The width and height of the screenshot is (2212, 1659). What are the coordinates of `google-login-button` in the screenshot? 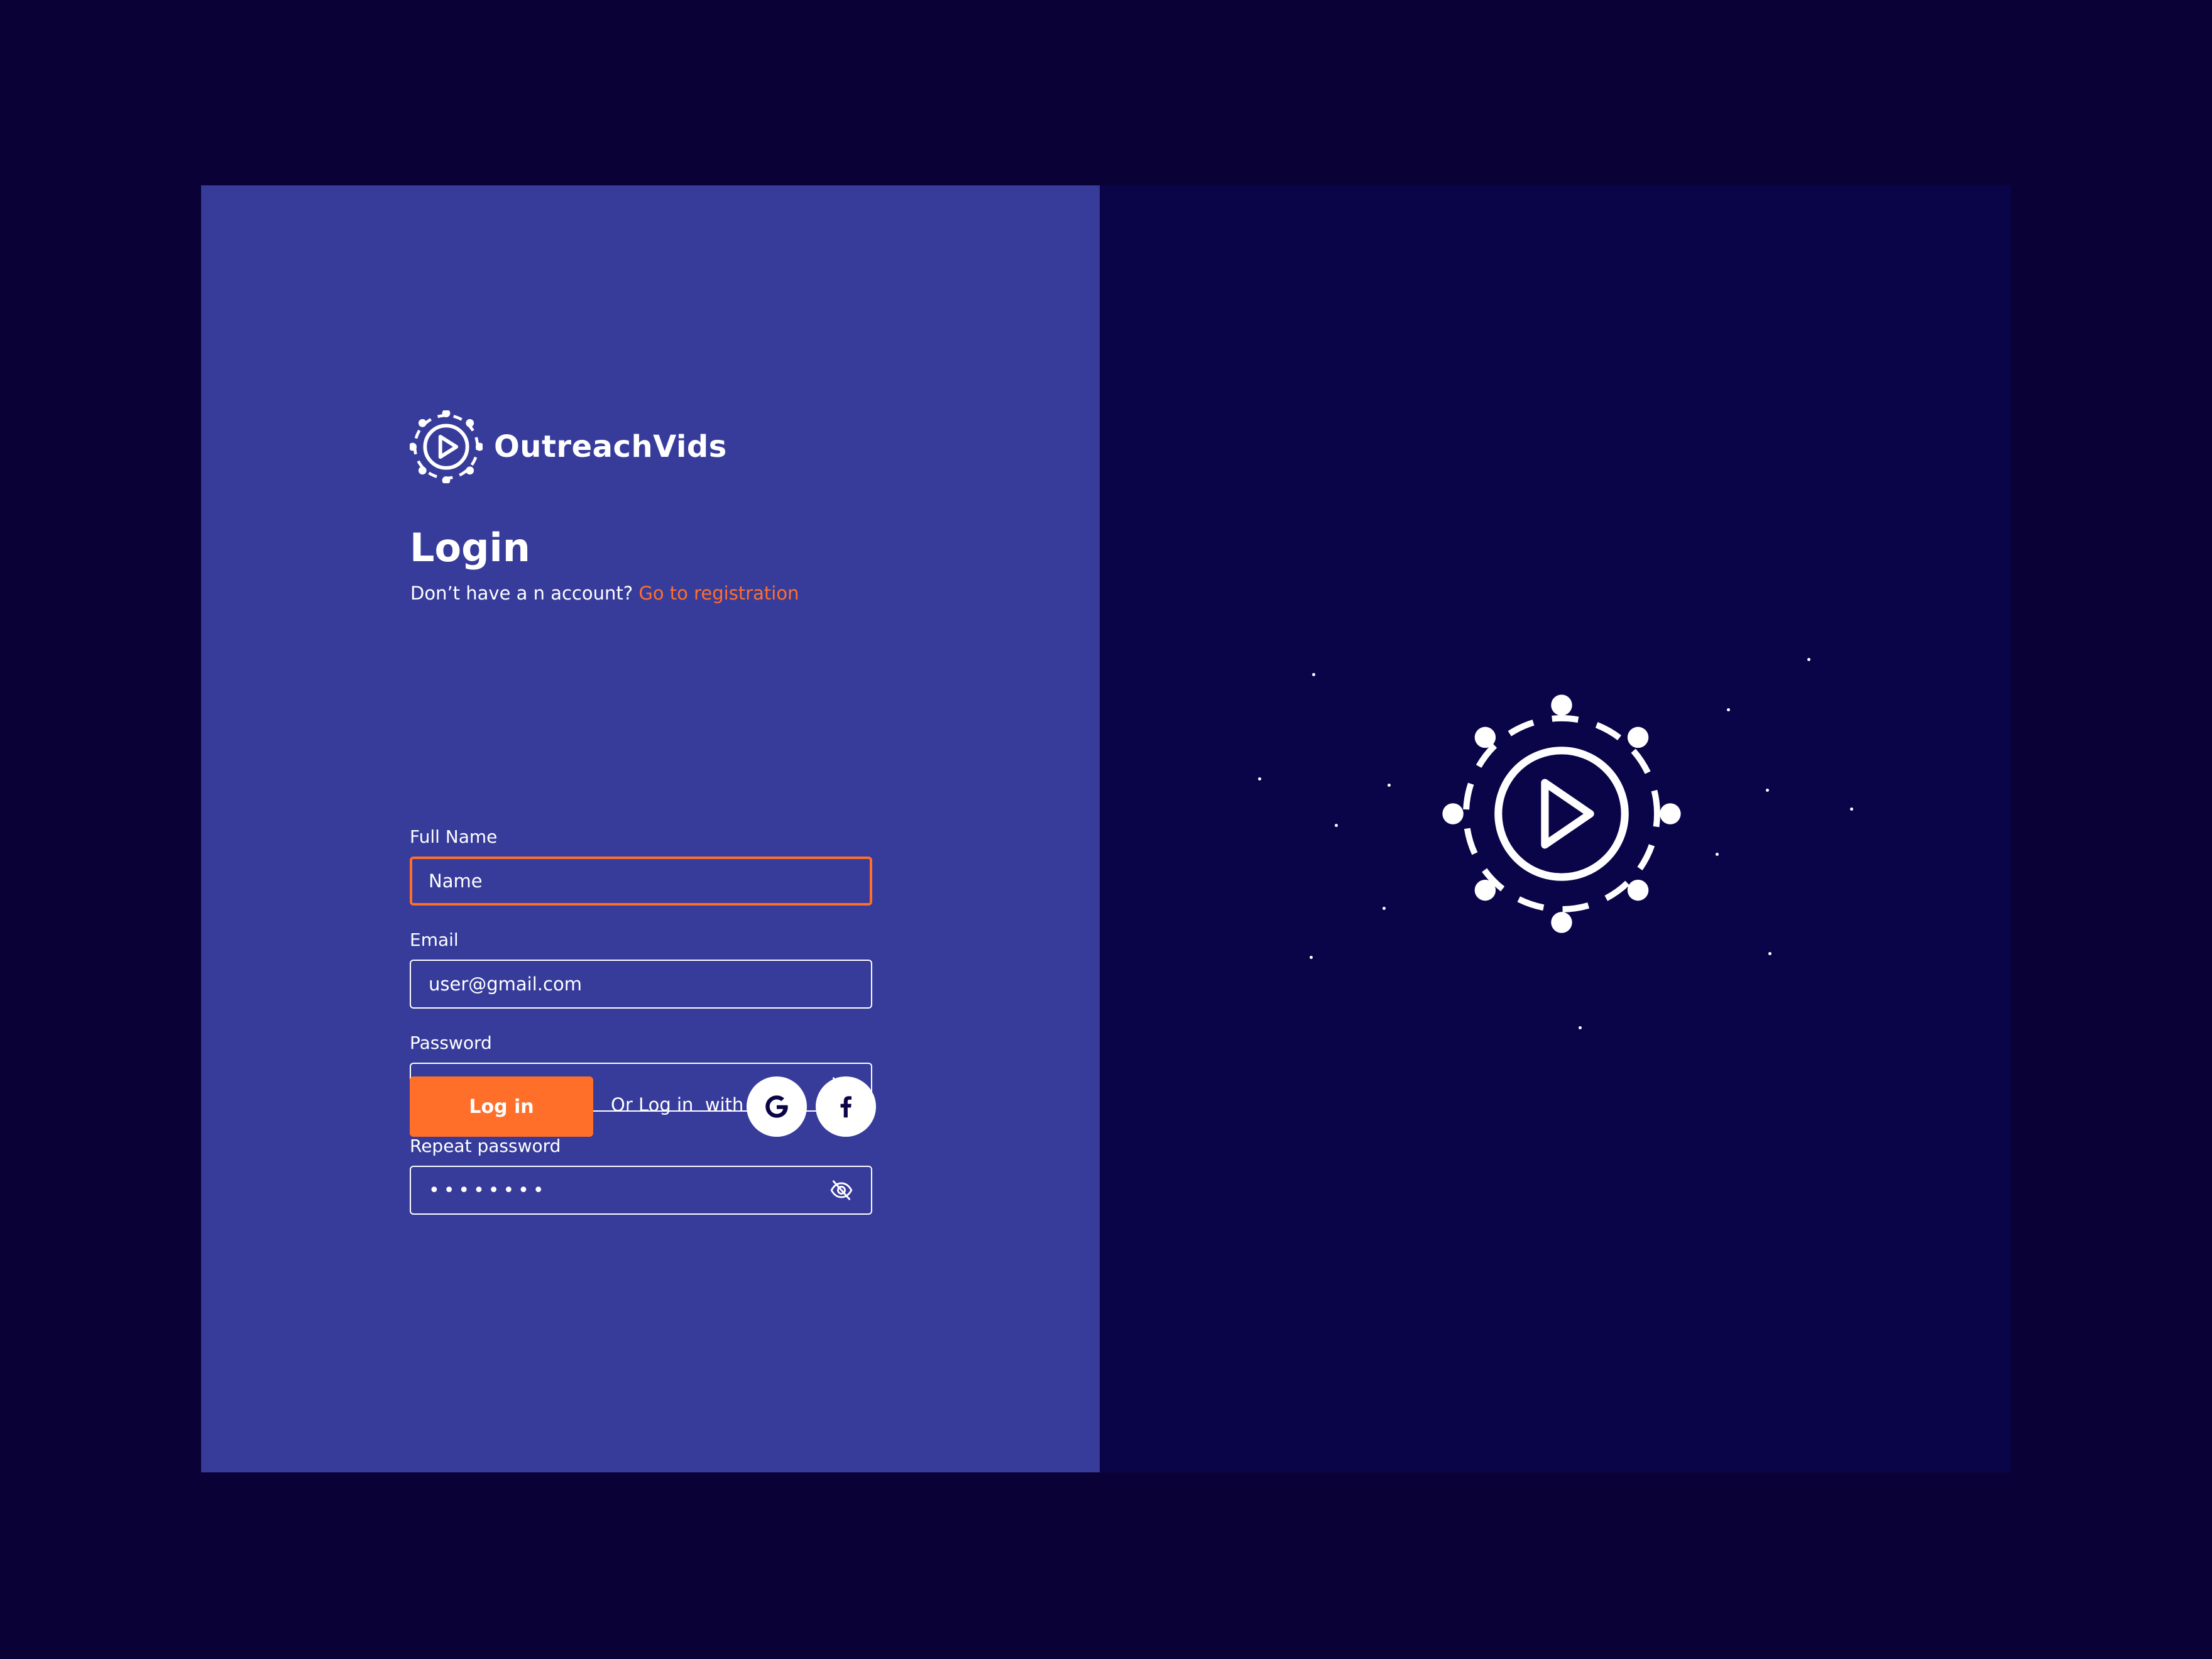 It's located at (777, 1106).